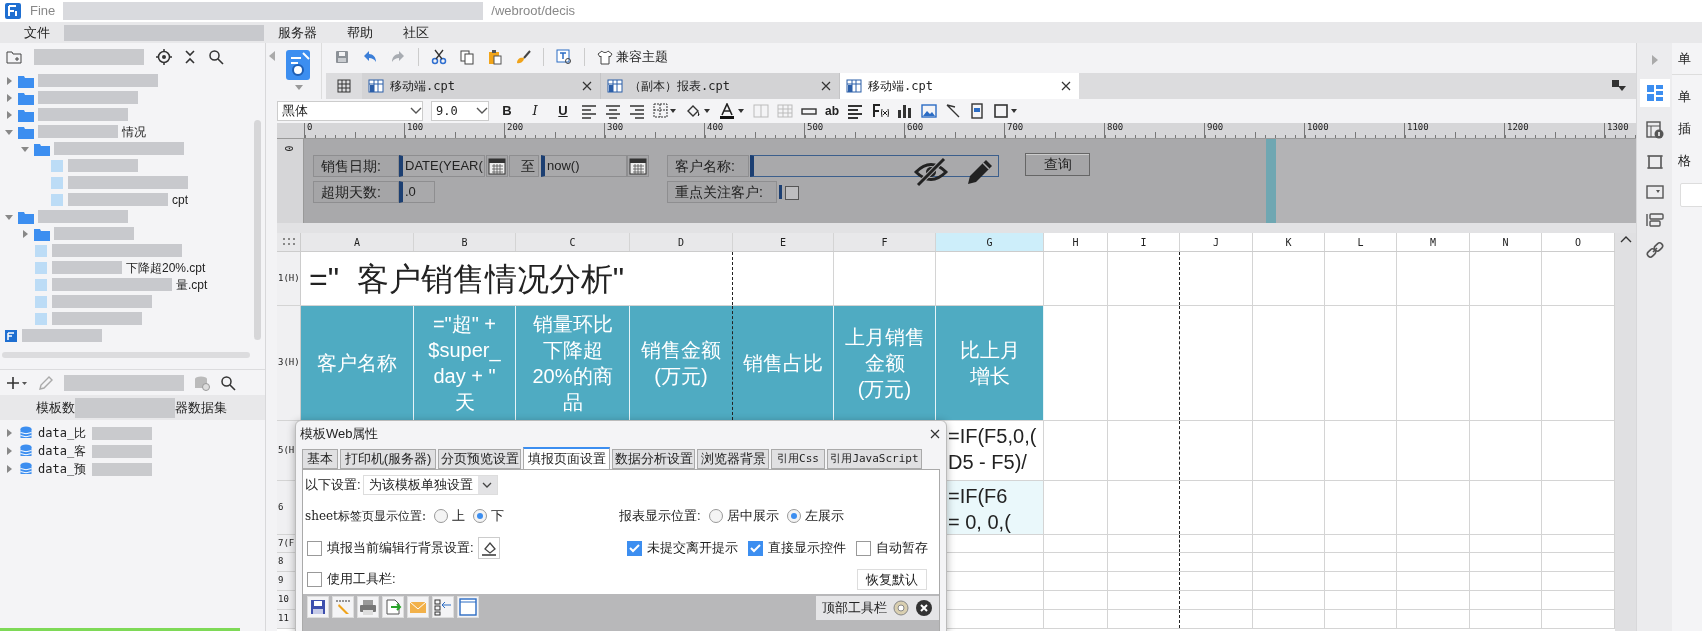  What do you see at coordinates (192, 284) in the screenshot?
I see `tree-item-label: 量.cpt` at bounding box center [192, 284].